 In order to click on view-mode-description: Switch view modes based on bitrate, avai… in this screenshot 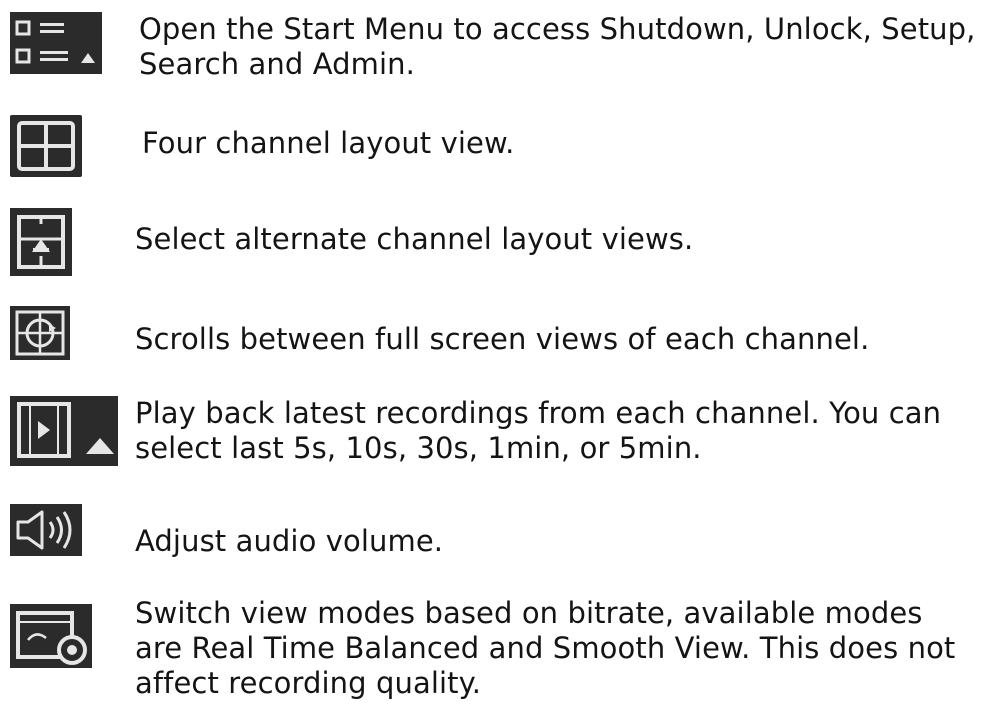, I will do `click(545, 648)`.